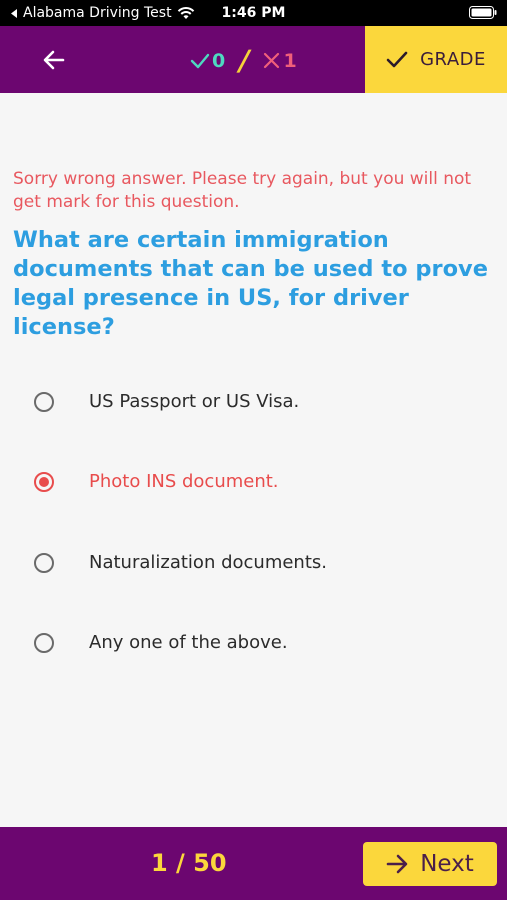 The image size is (507, 900). I want to click on arrow-left-icon, so click(54, 60).